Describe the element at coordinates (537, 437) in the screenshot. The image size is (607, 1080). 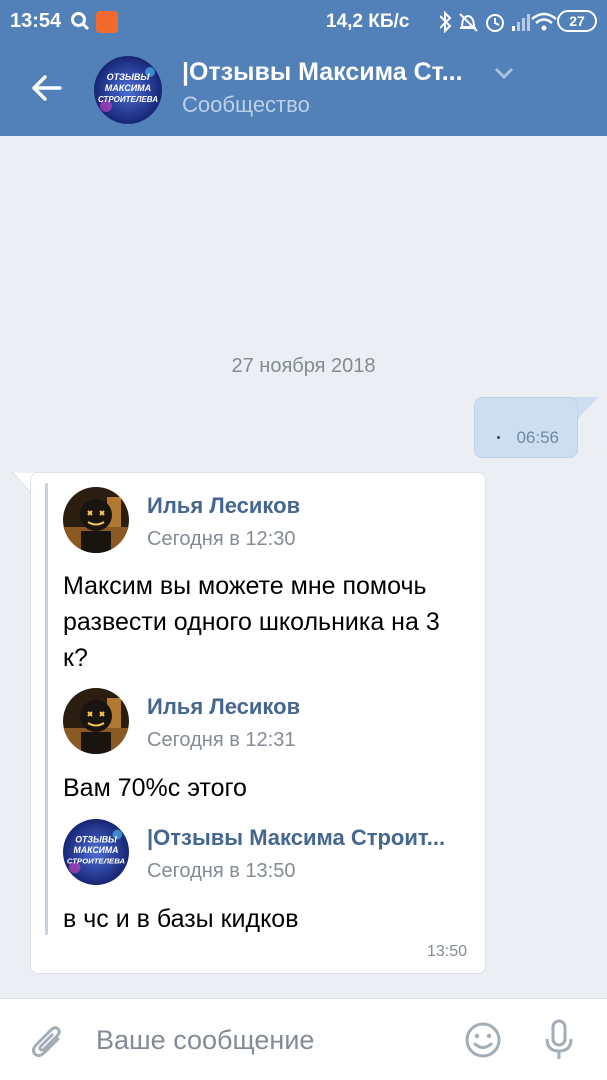
I see `message-time: 06:56` at that location.